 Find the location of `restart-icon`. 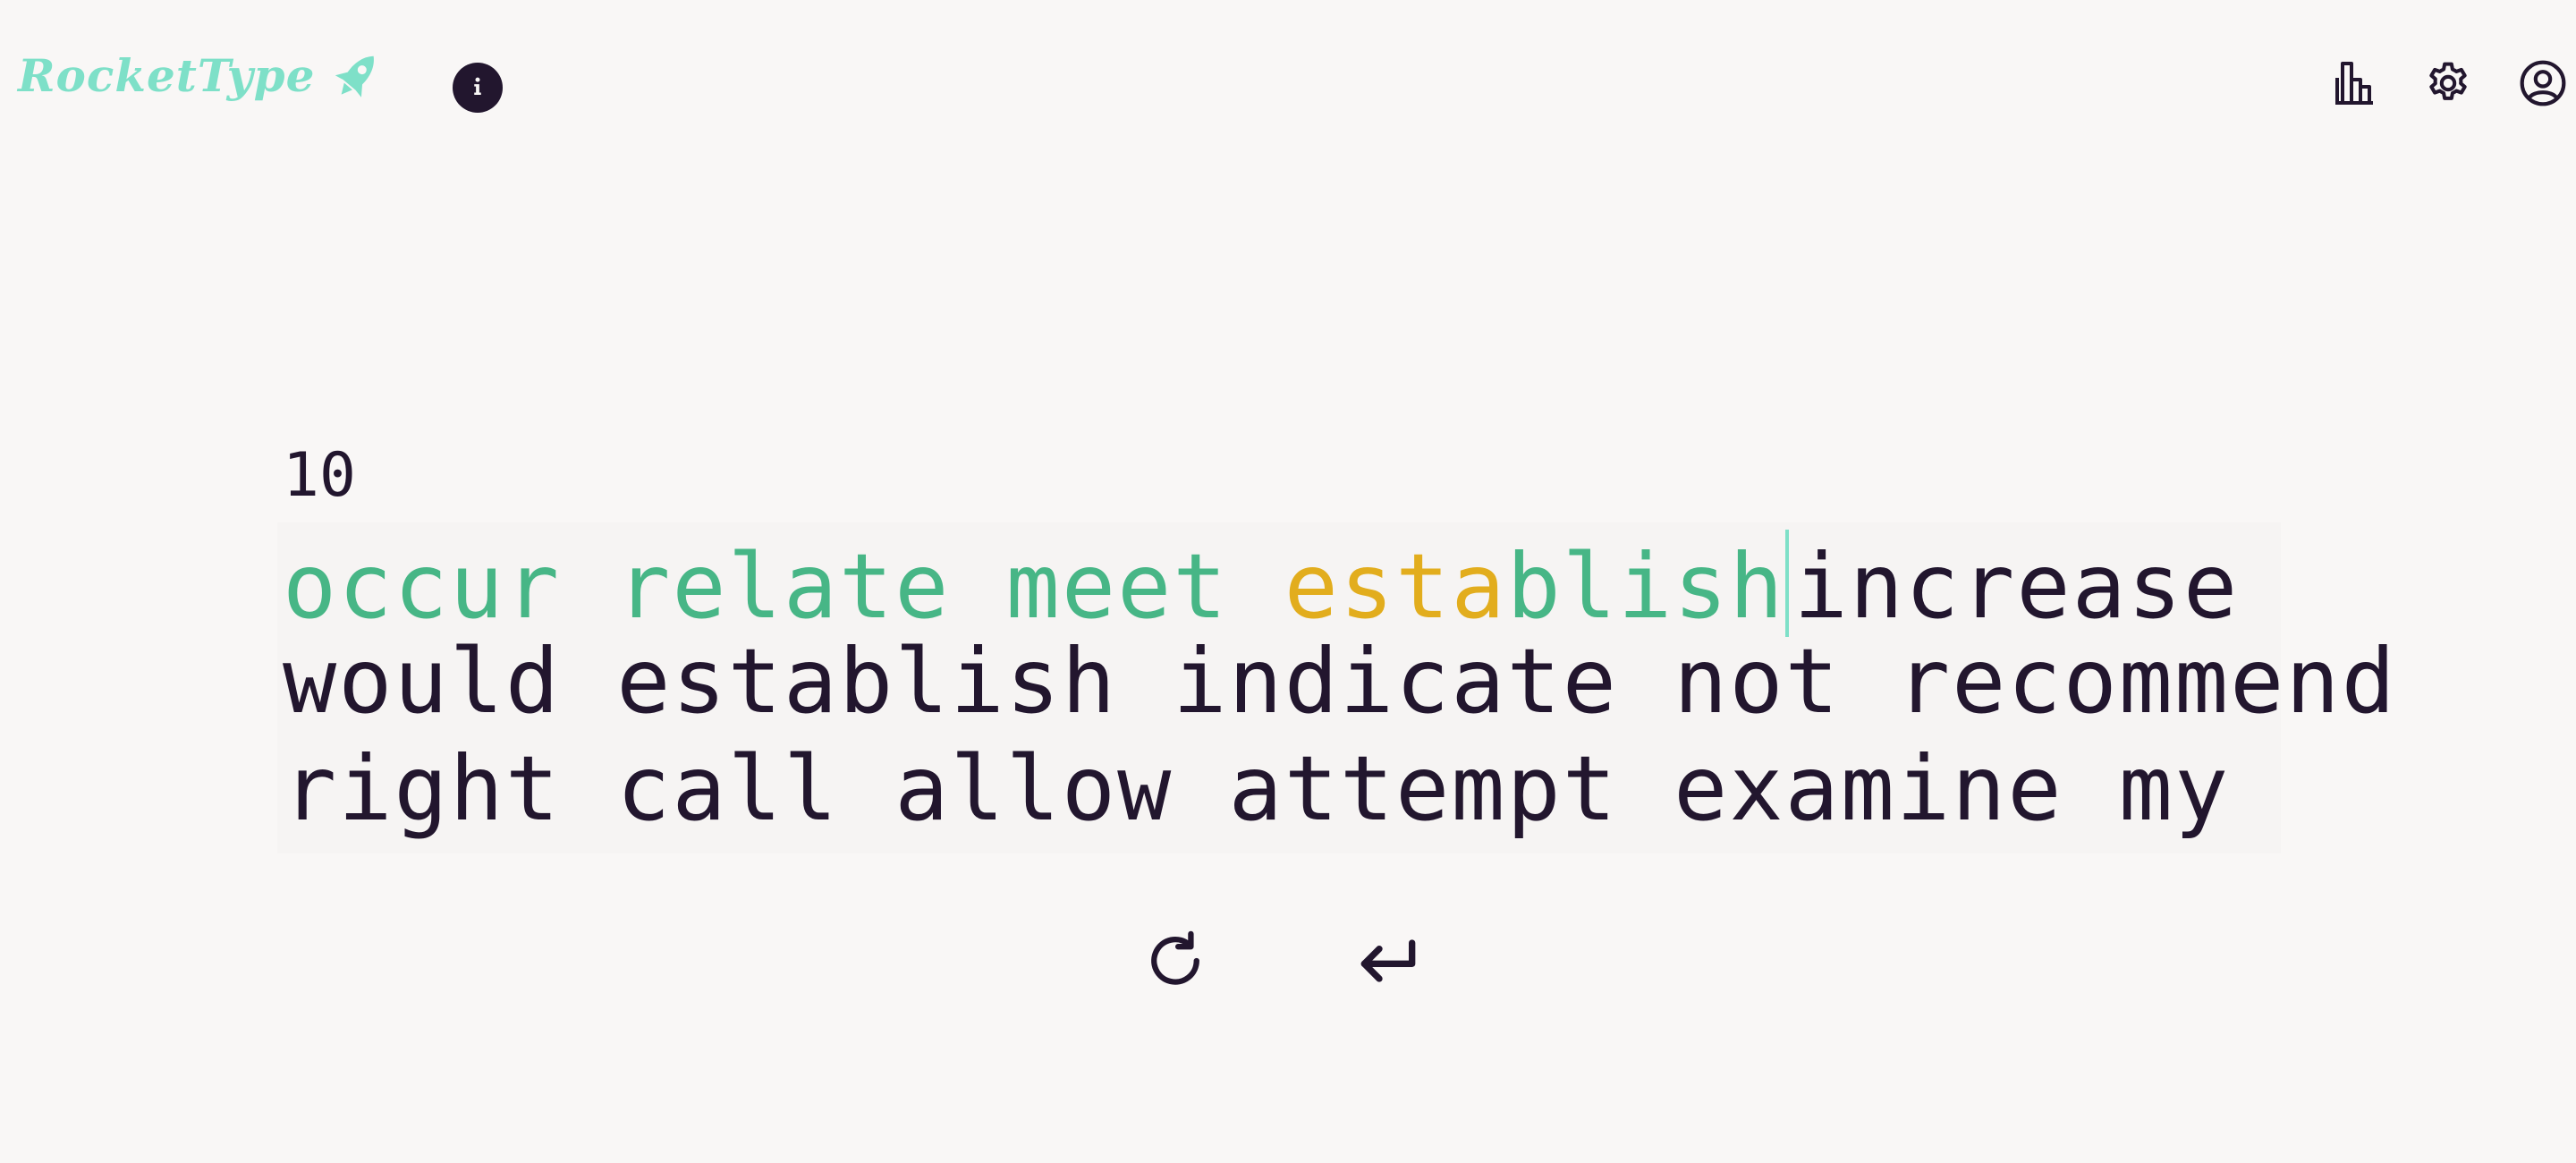

restart-icon is located at coordinates (1175, 963).